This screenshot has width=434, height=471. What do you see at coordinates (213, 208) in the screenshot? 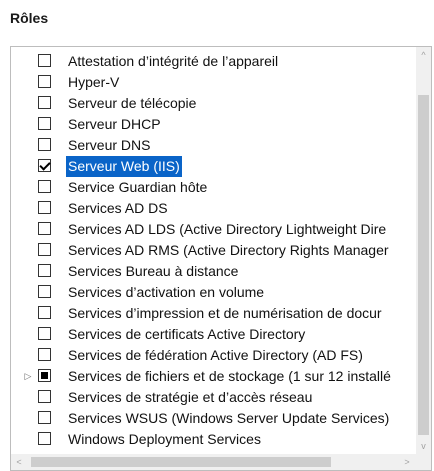
I see `role-row: Services AD DS` at bounding box center [213, 208].